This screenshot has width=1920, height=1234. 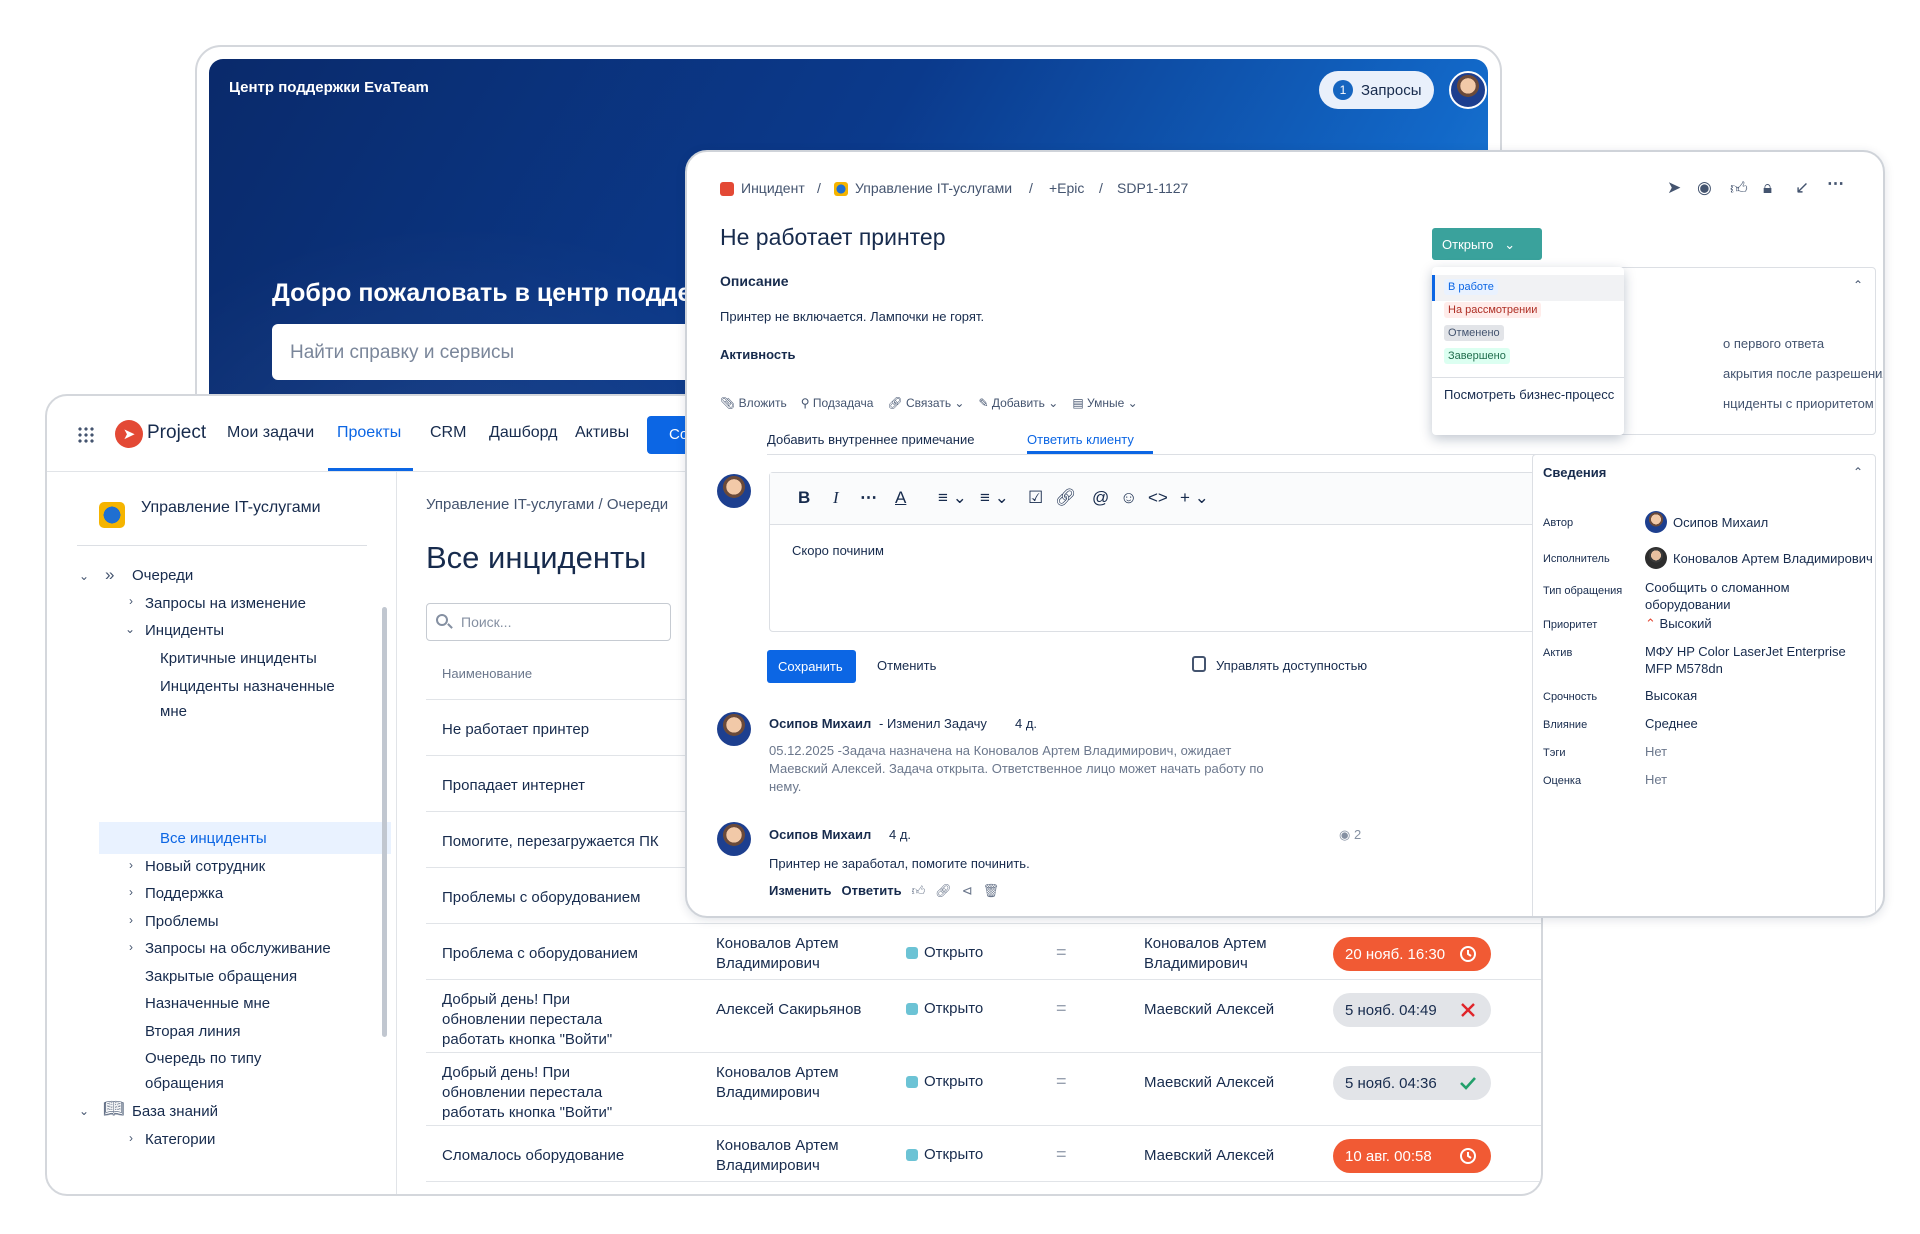 What do you see at coordinates (1158, 498) in the screenshot?
I see `code-icon: <>` at bounding box center [1158, 498].